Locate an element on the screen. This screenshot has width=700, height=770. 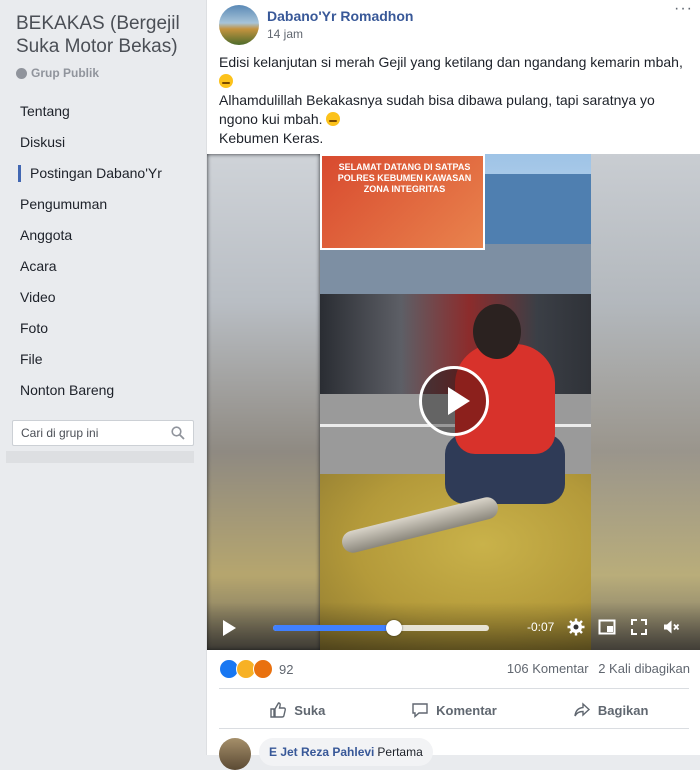
sidebar-item-nonton-bareng: Nonton Bareng is located at coordinates (102, 390).